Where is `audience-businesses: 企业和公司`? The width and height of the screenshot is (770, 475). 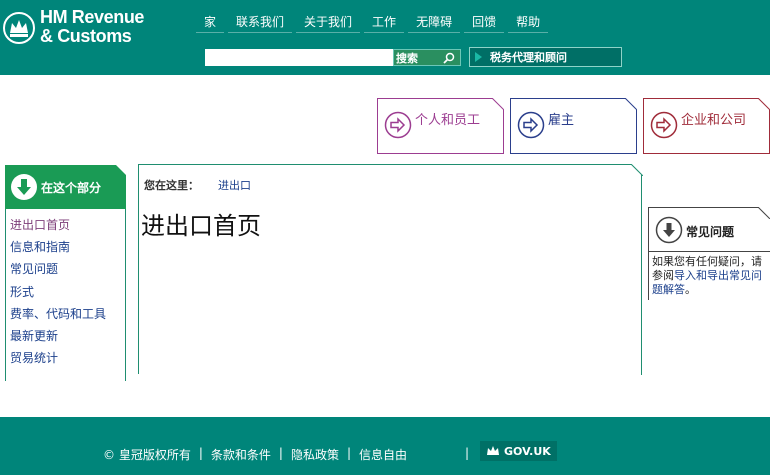
audience-businesses: 企业和公司 is located at coordinates (706, 126).